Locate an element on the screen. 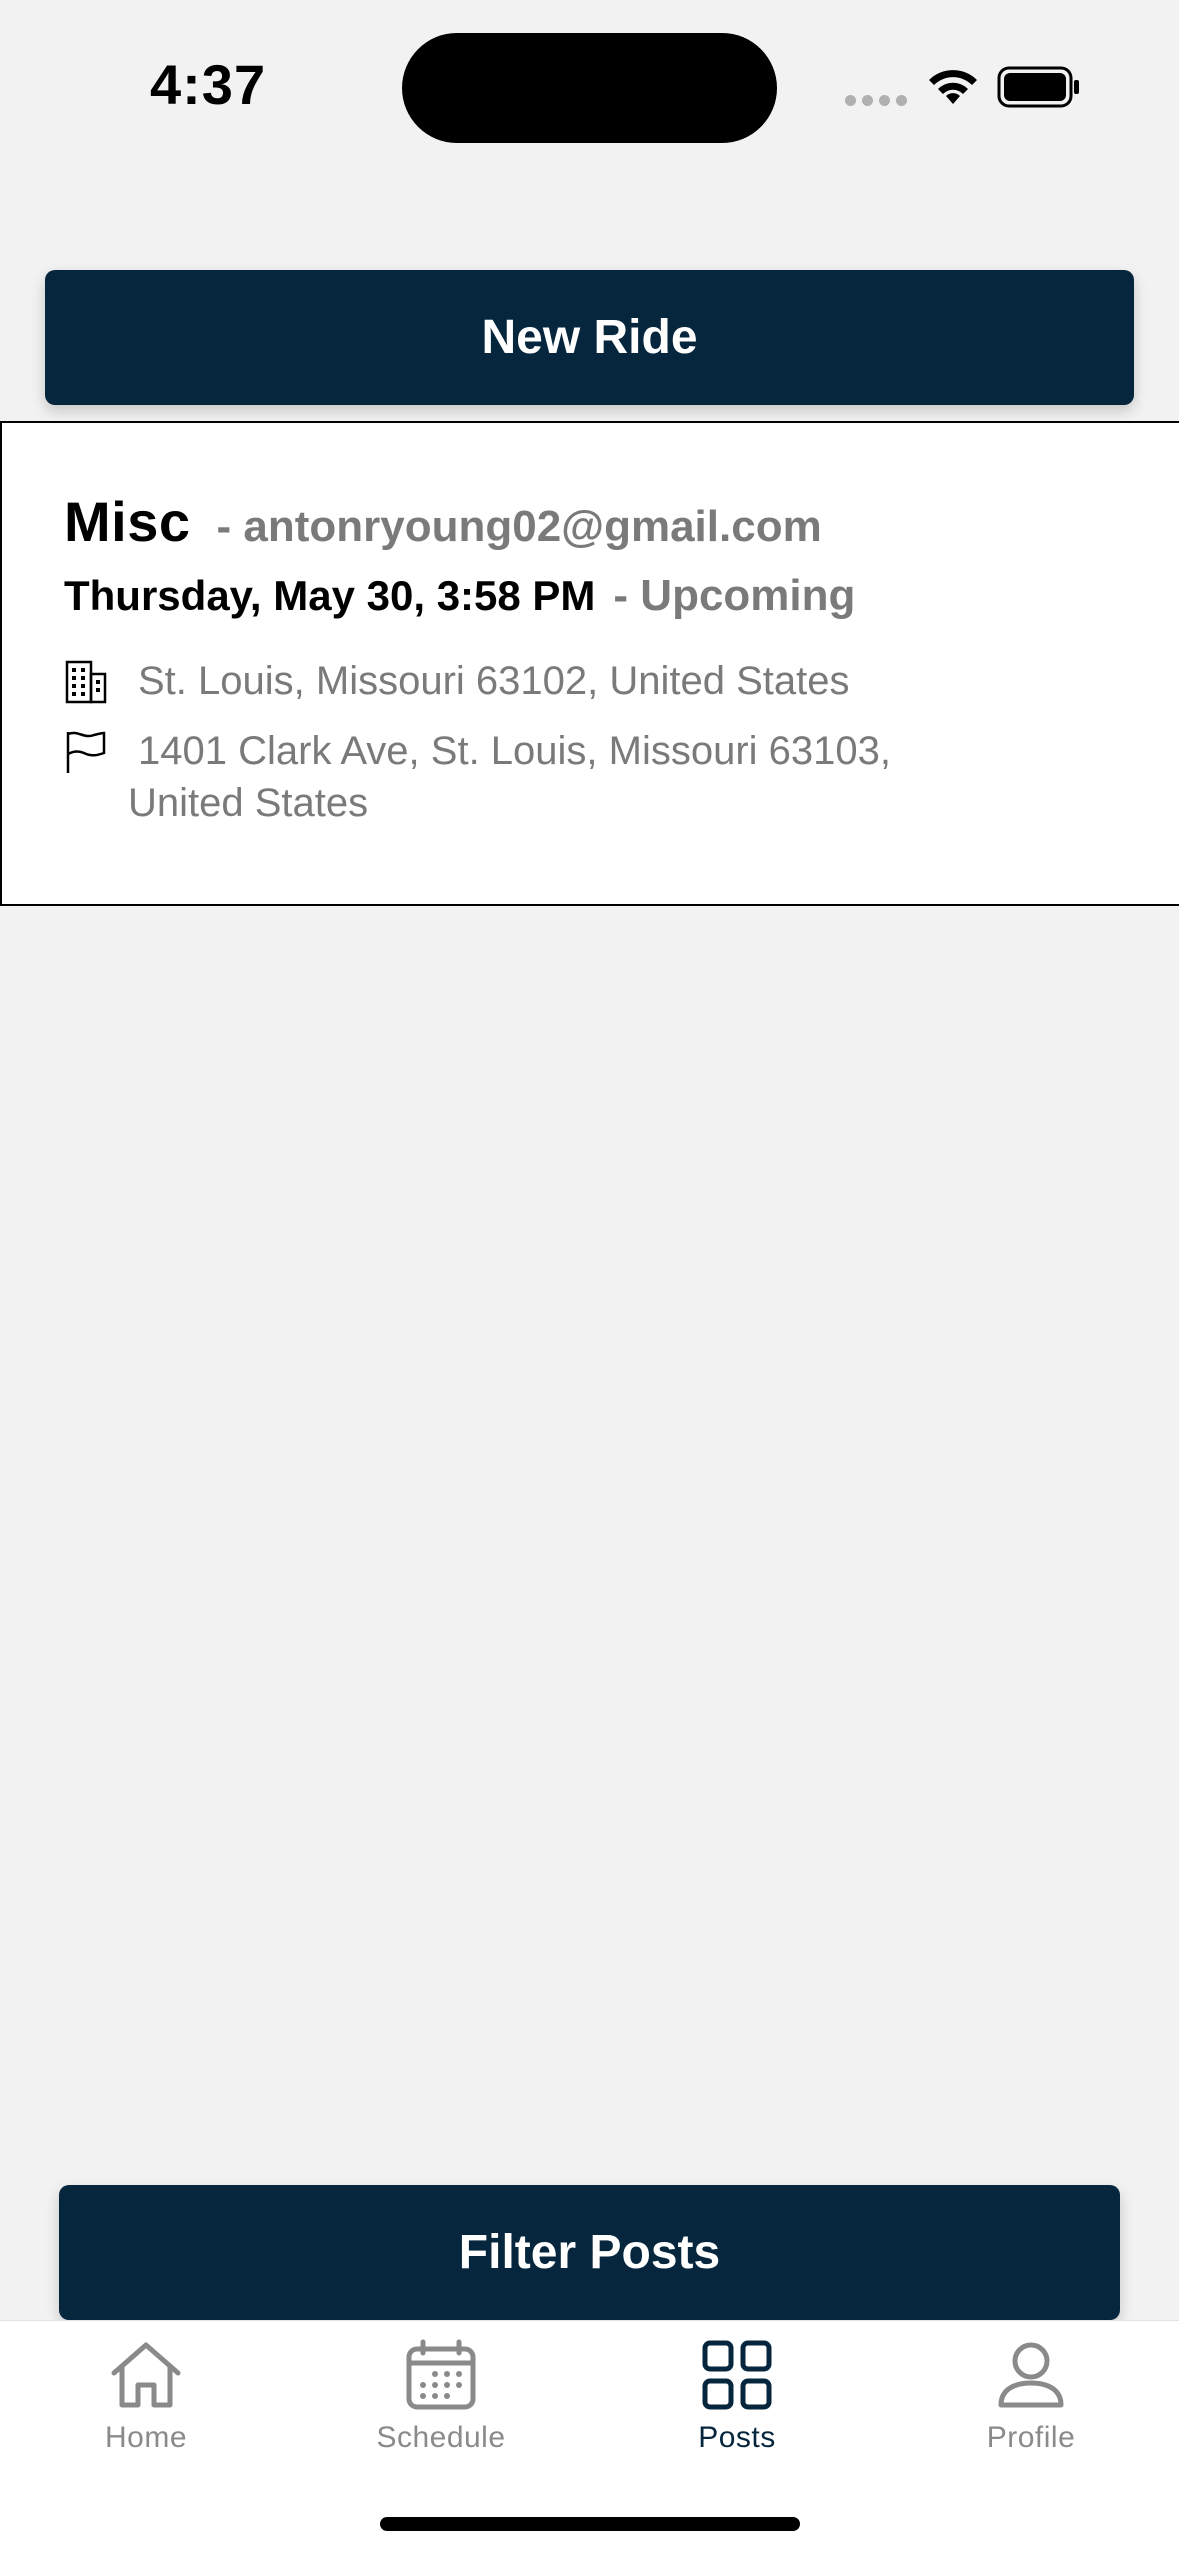  home-icon is located at coordinates (146, 2375).